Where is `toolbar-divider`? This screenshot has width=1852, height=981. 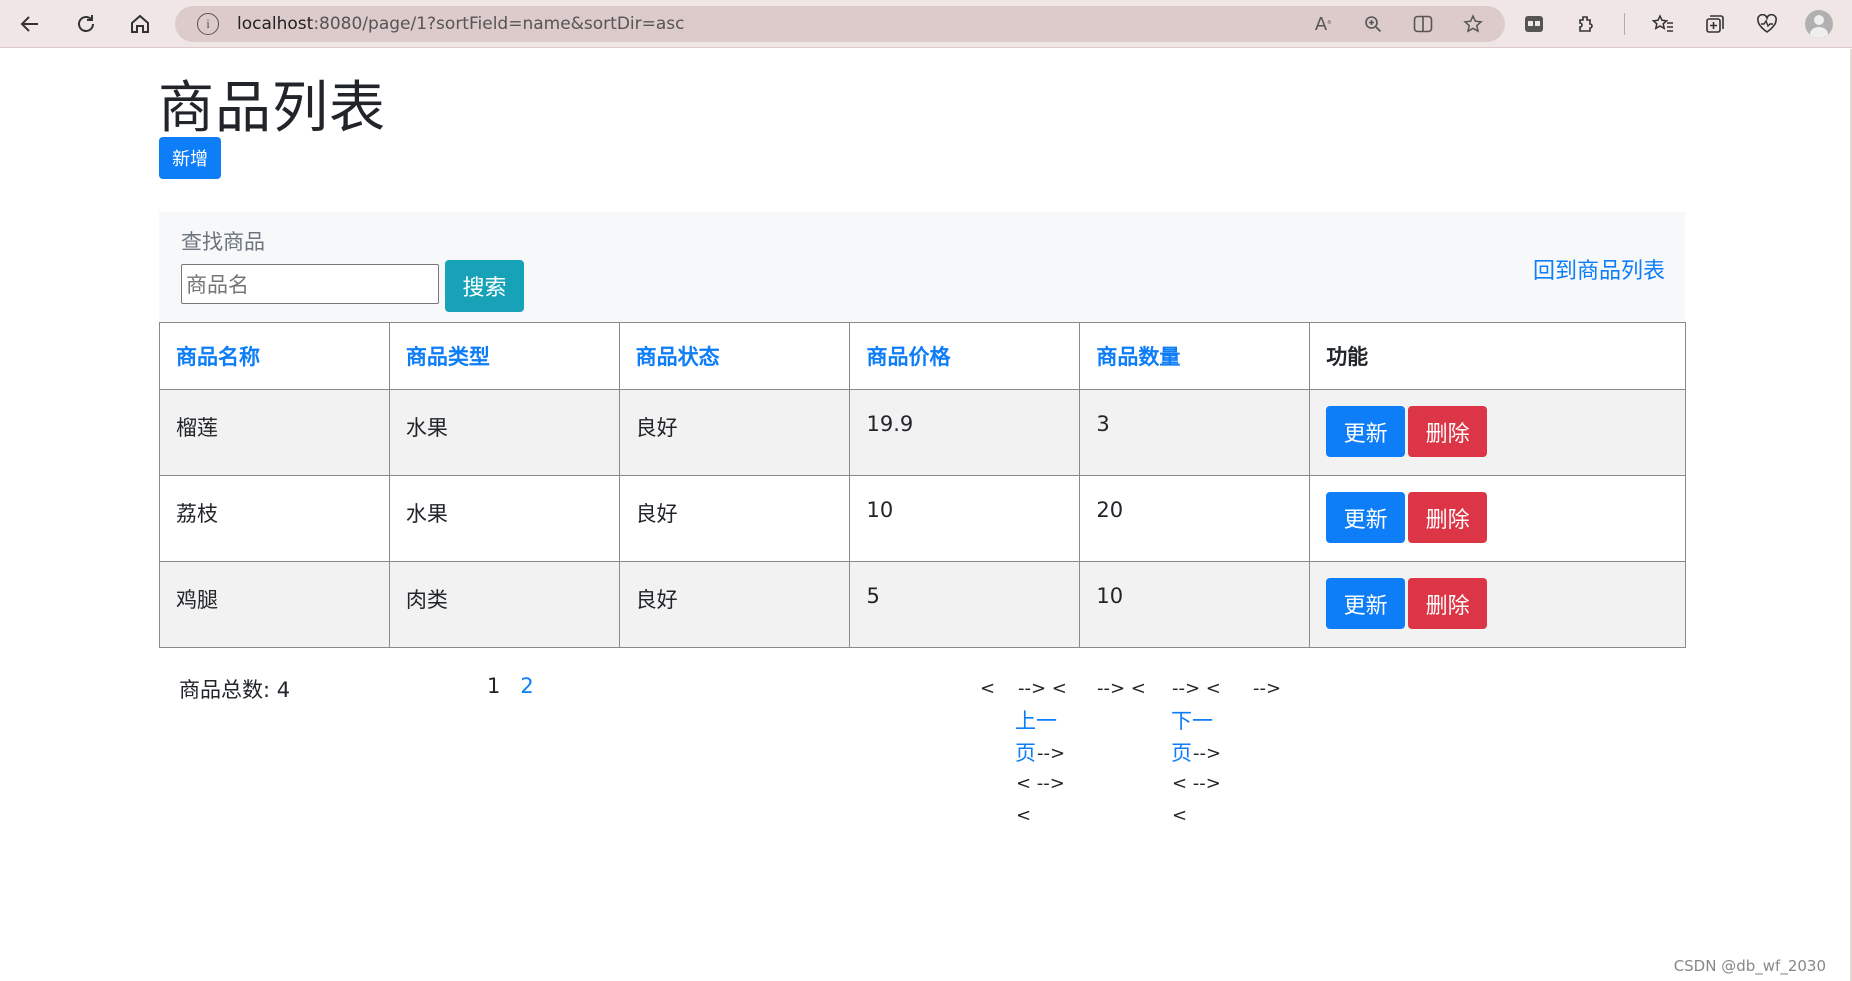
toolbar-divider is located at coordinates (1624, 24).